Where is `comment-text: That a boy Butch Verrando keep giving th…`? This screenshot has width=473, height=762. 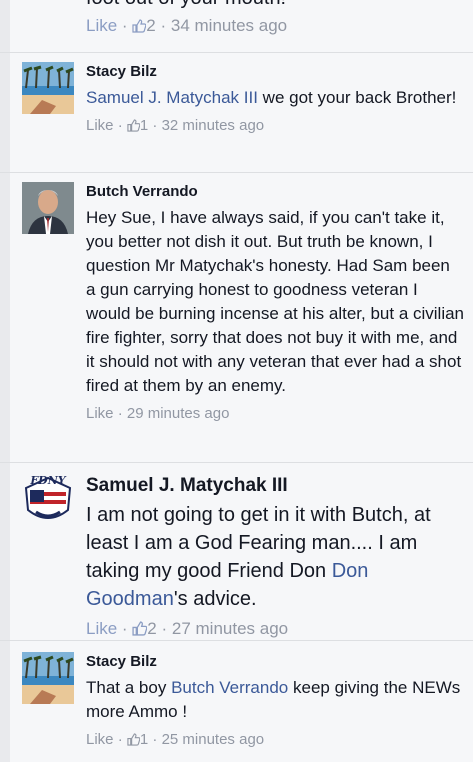
comment-text: That a boy Butch Verrando keep giving th… is located at coordinates (273, 699).